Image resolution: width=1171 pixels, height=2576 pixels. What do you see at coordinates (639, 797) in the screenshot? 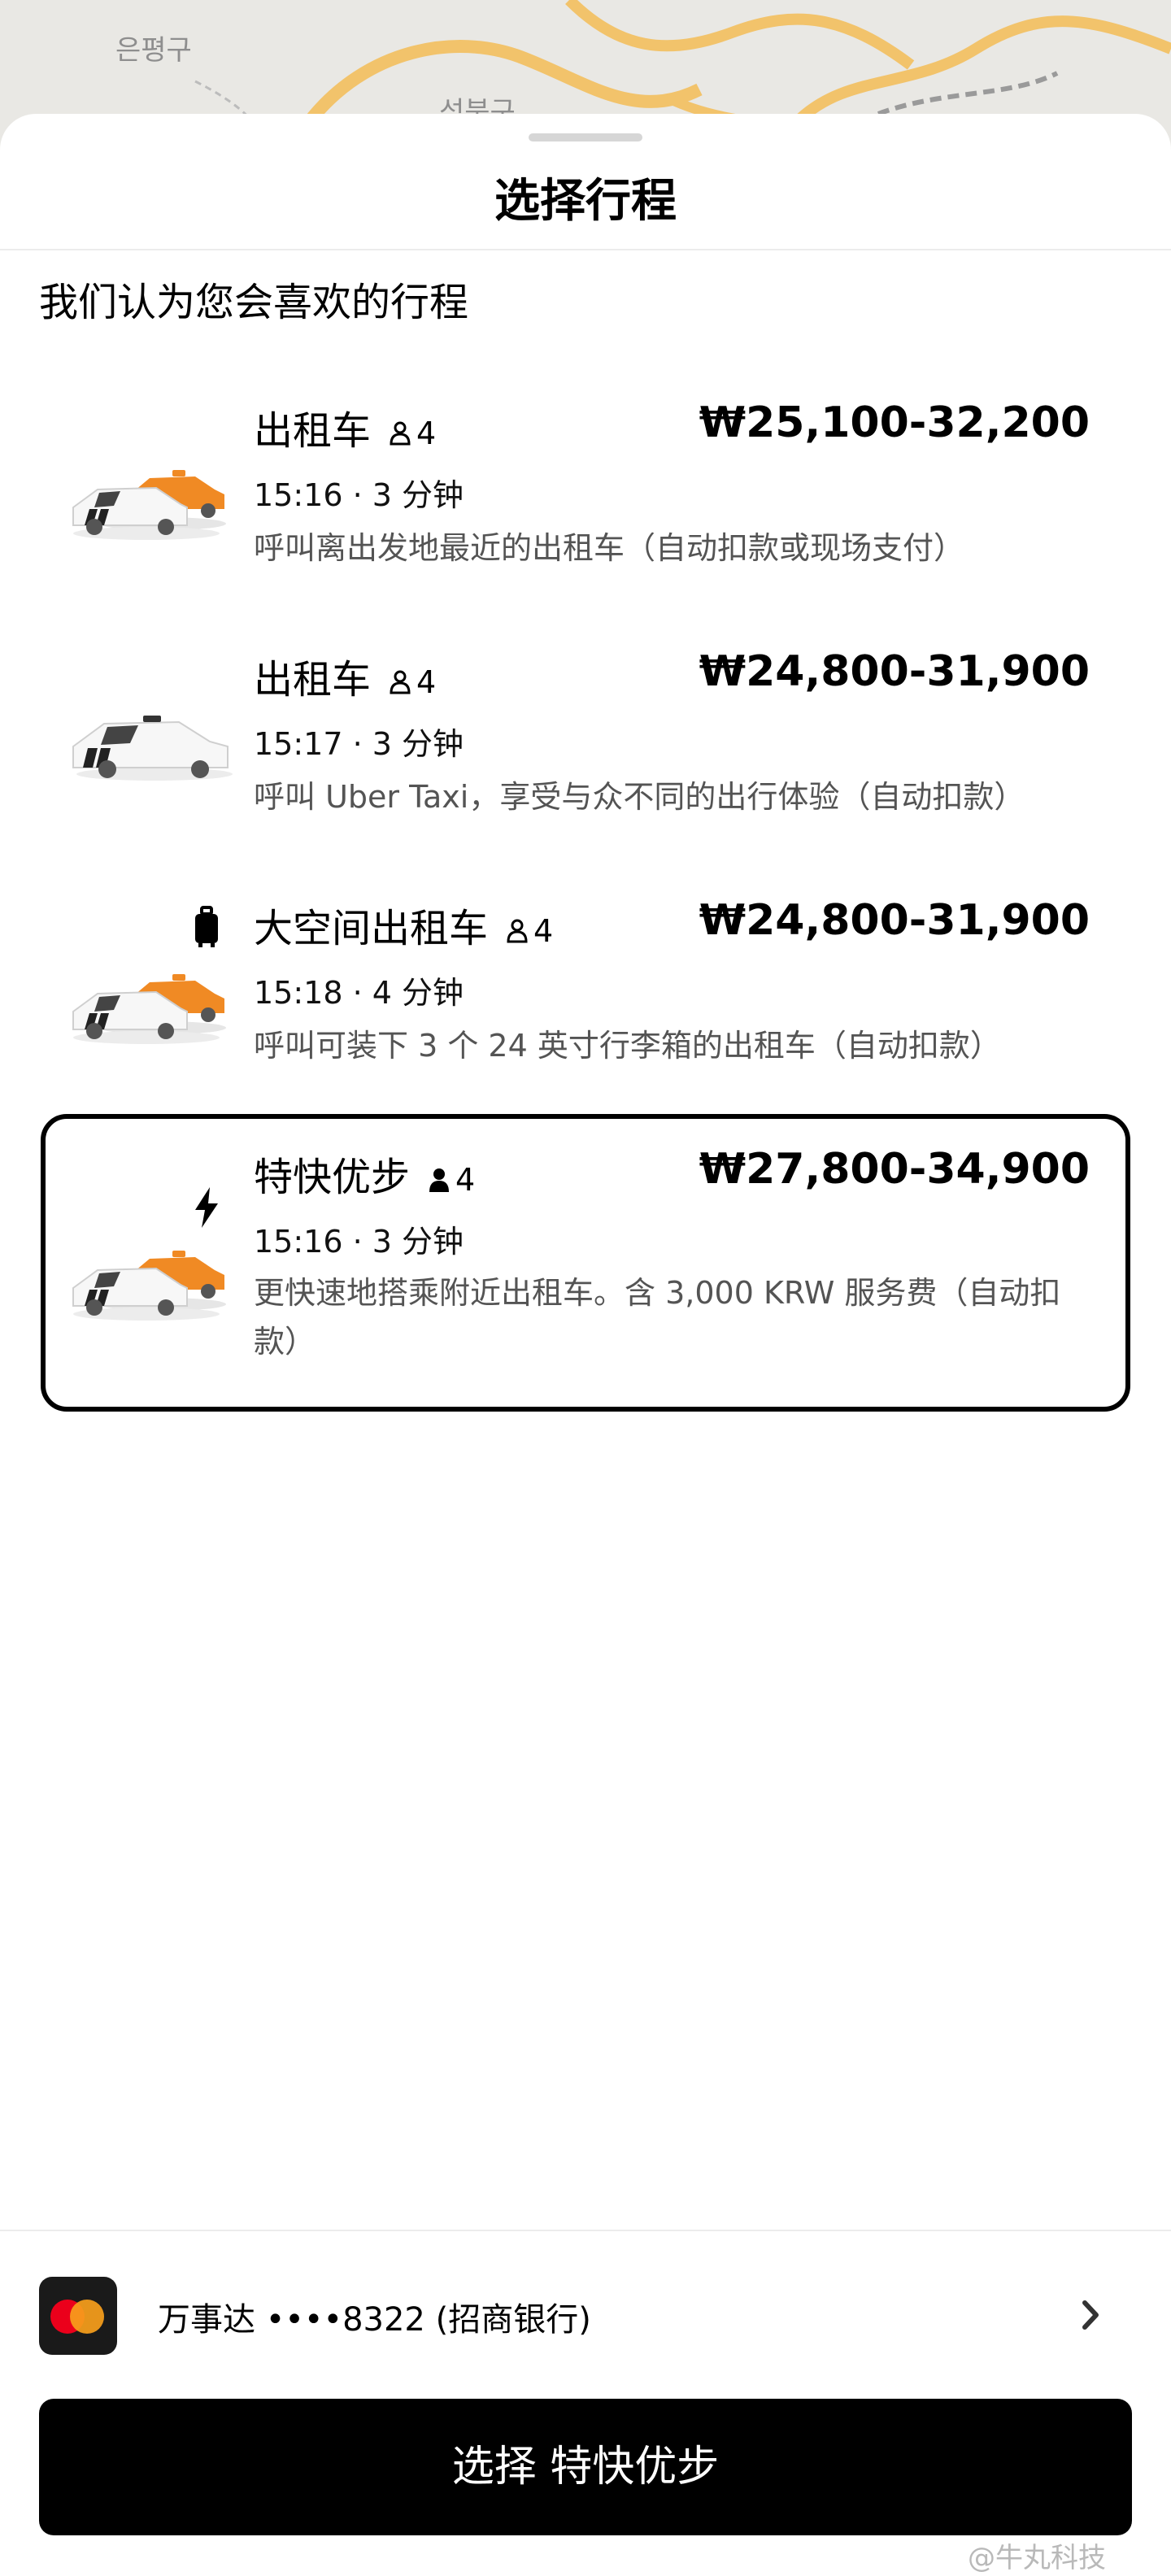
I see `ride-description: 呼叫 Uber Taxi，享受与众不同的出行体验（自动扣款）` at bounding box center [639, 797].